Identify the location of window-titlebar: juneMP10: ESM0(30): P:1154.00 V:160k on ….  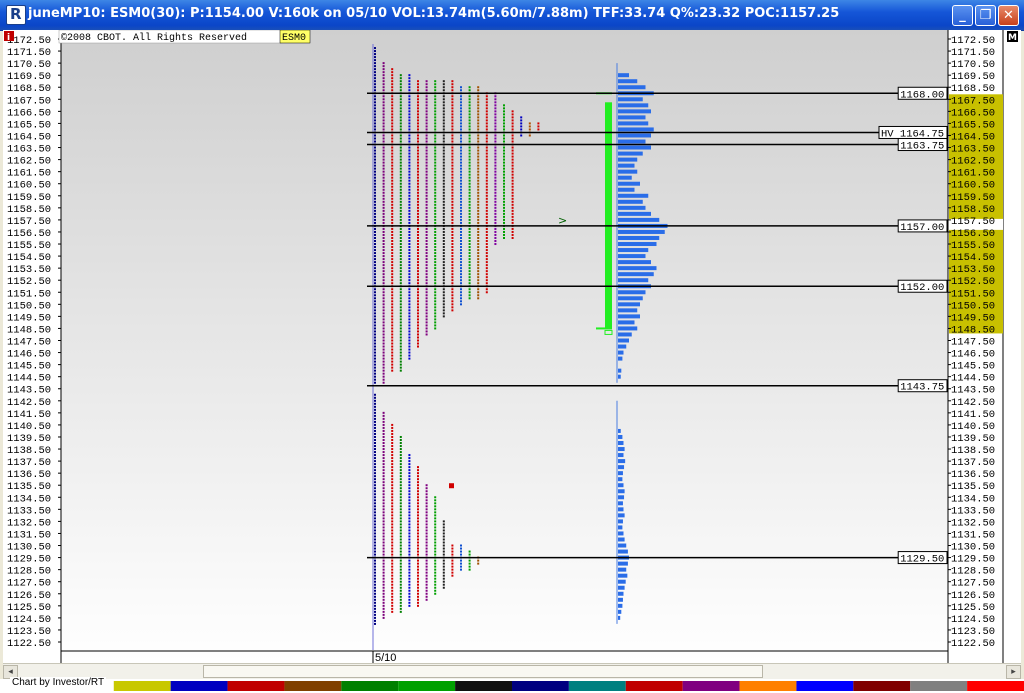
(512, 15).